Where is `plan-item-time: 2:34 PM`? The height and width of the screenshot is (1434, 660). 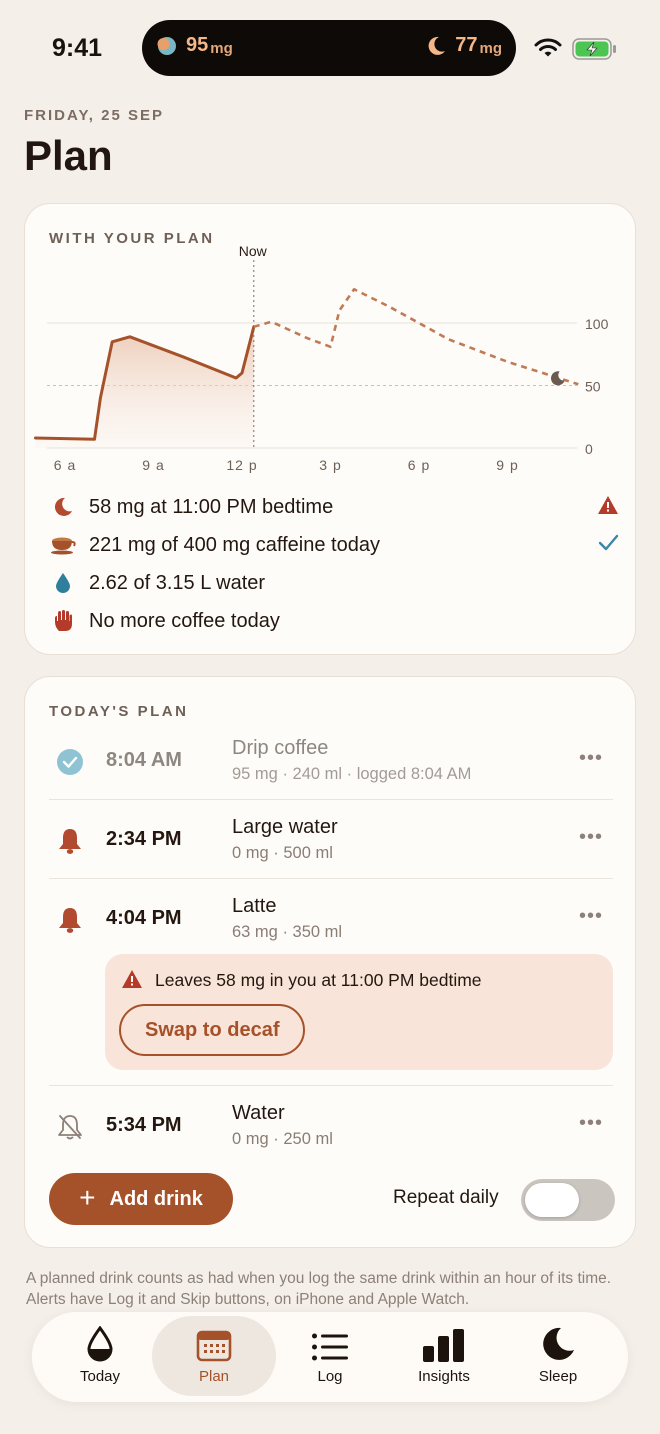 plan-item-time: 2:34 PM is located at coordinates (144, 839).